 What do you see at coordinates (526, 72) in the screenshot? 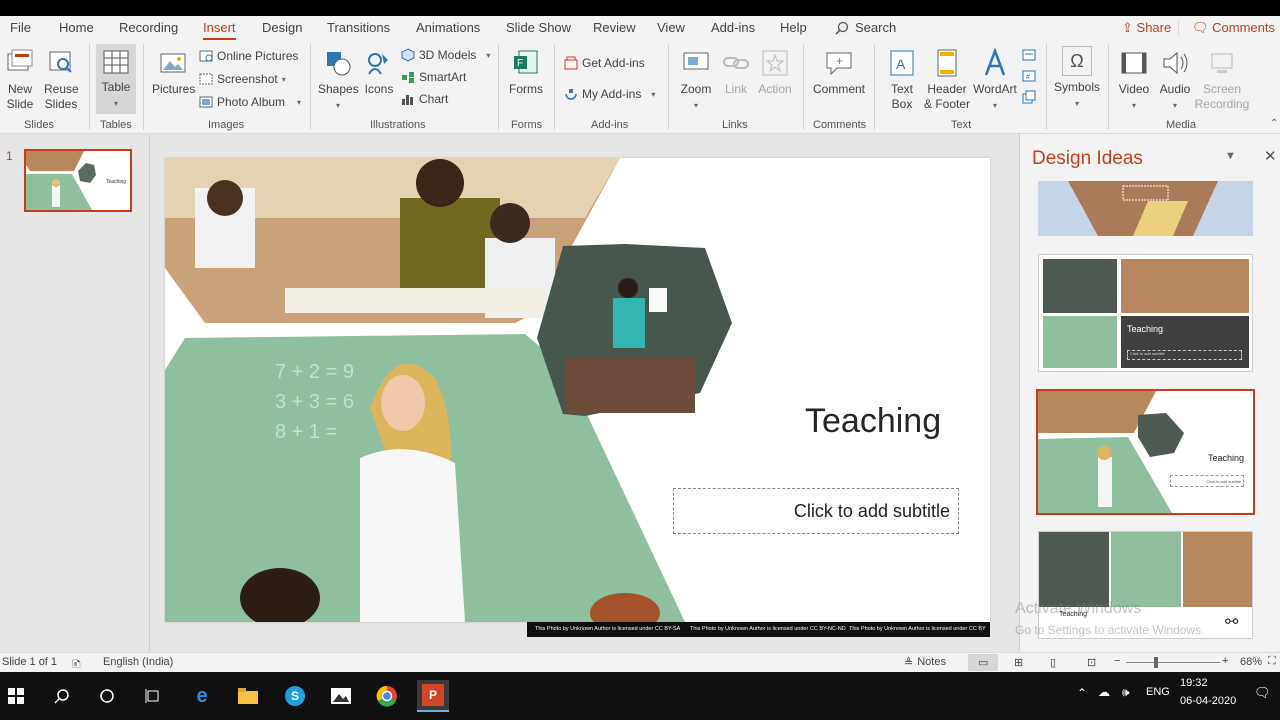
I see `forms-button: F Forms` at bounding box center [526, 72].